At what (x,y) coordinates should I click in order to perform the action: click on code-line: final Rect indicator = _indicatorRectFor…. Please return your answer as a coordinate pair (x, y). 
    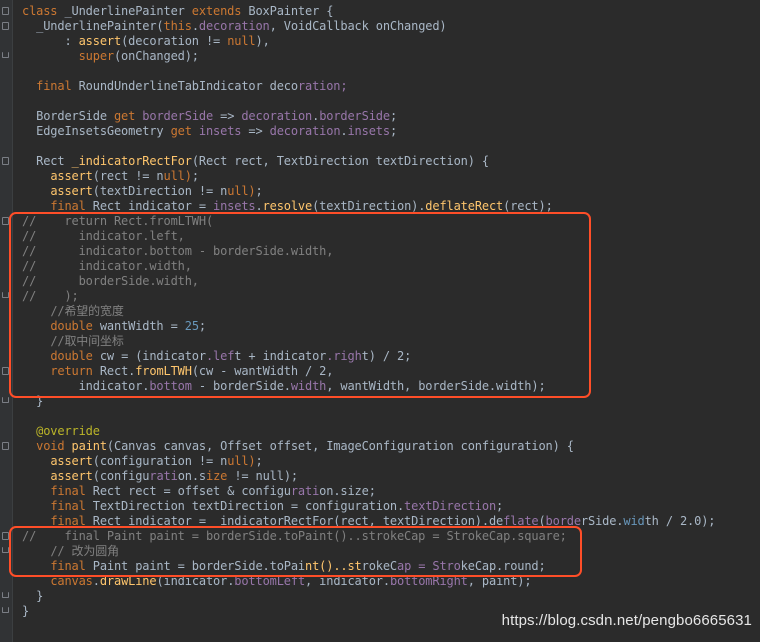
    Looking at the image, I should click on (383, 521).